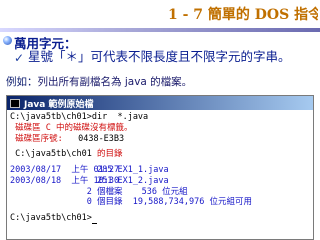  Describe the element at coordinates (96, 138) in the screenshot. I see `console-serial-value: 0438-E3B3` at that location.